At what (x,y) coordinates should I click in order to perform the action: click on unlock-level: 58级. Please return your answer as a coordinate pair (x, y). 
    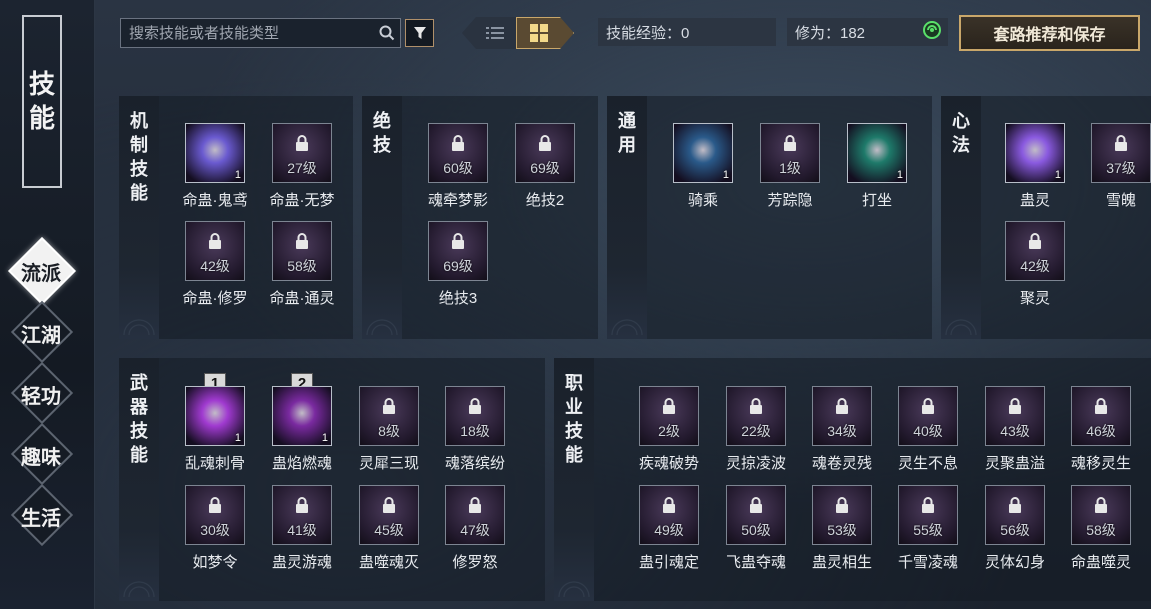
    Looking at the image, I should click on (1101, 530).